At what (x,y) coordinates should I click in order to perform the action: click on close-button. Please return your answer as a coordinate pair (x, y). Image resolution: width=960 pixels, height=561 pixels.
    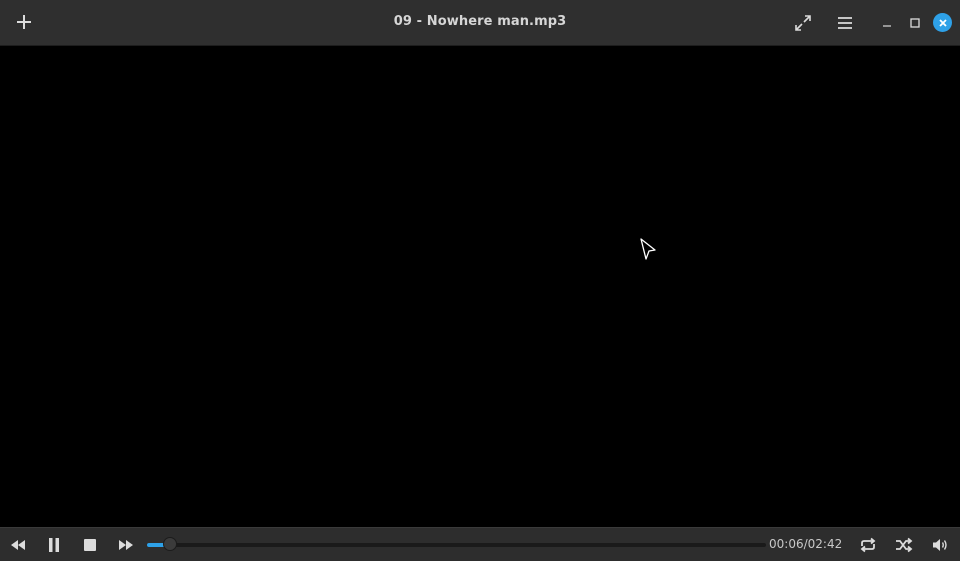
    Looking at the image, I should click on (942, 22).